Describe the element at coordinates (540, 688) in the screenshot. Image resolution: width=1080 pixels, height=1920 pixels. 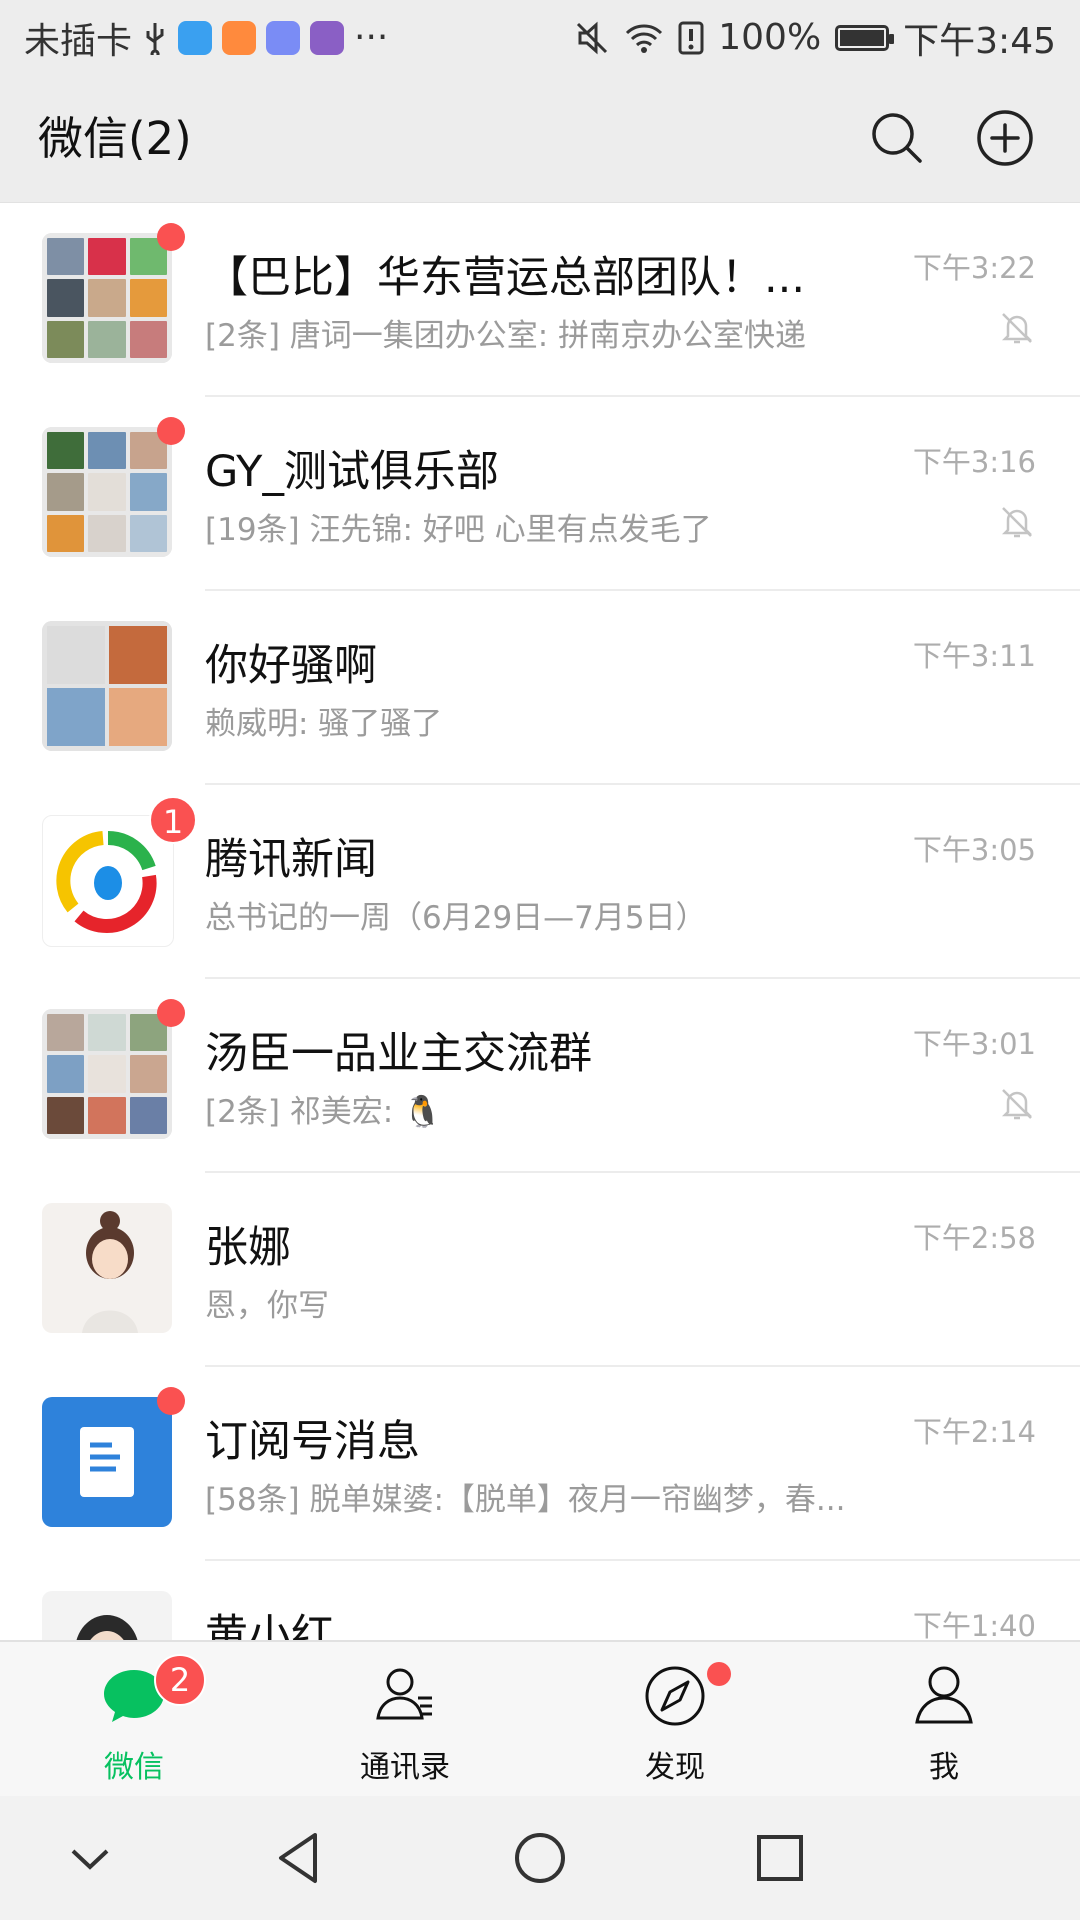
I see `chat-row: 你好骚啊 赖威明: 骚了骚了 下午3:11` at that location.